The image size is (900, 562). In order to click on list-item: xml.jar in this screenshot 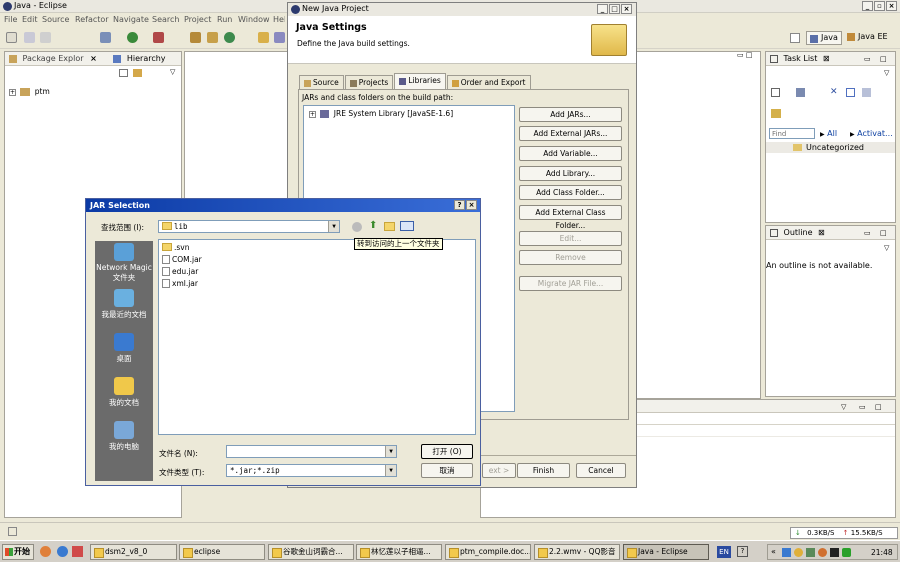, I will do `click(180, 283)`.